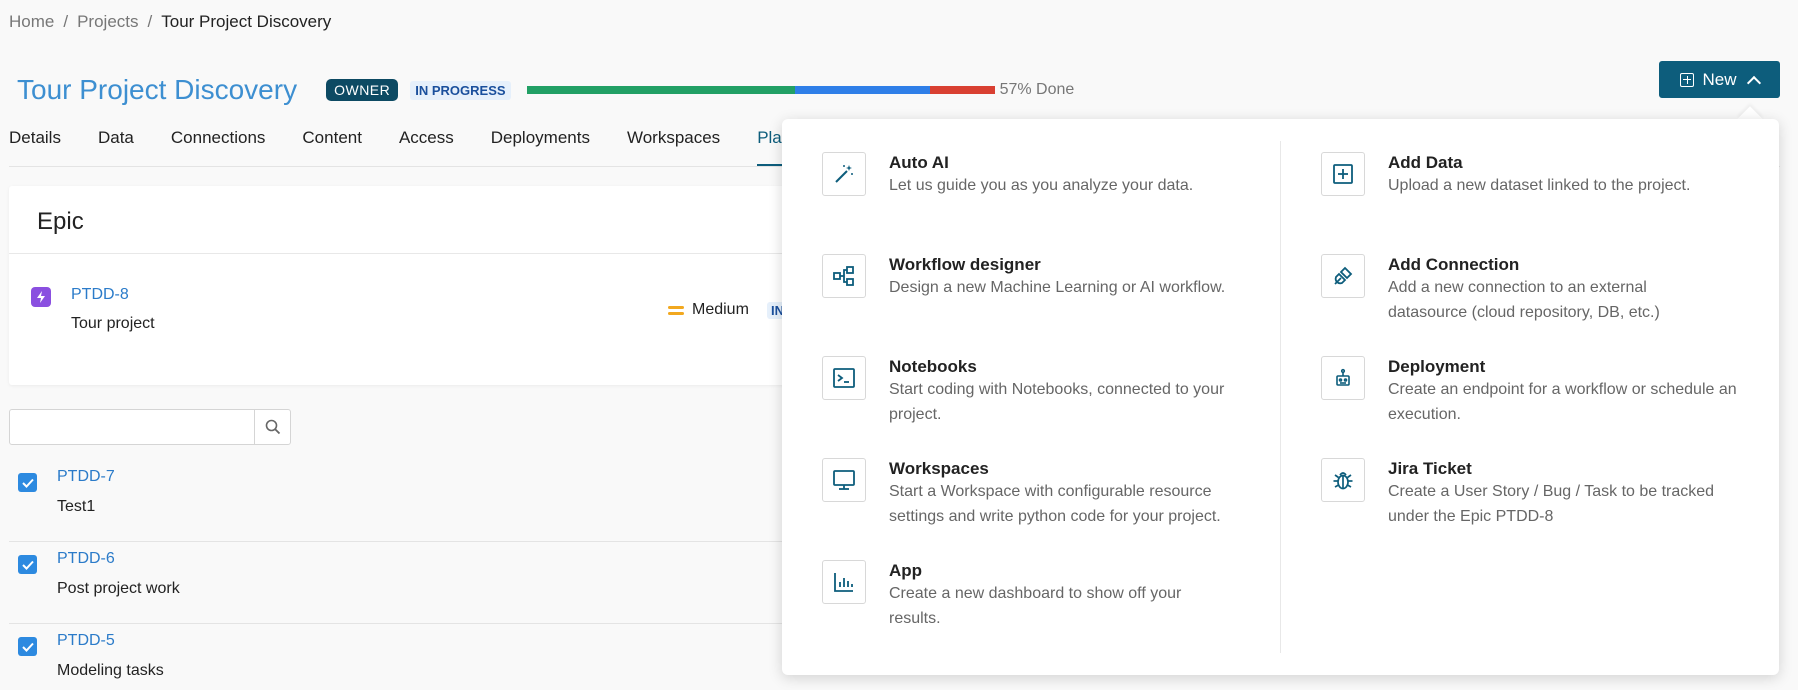 This screenshot has width=1798, height=690. Describe the element at coordinates (362, 90) in the screenshot. I see `role-badge: OWNER` at that location.